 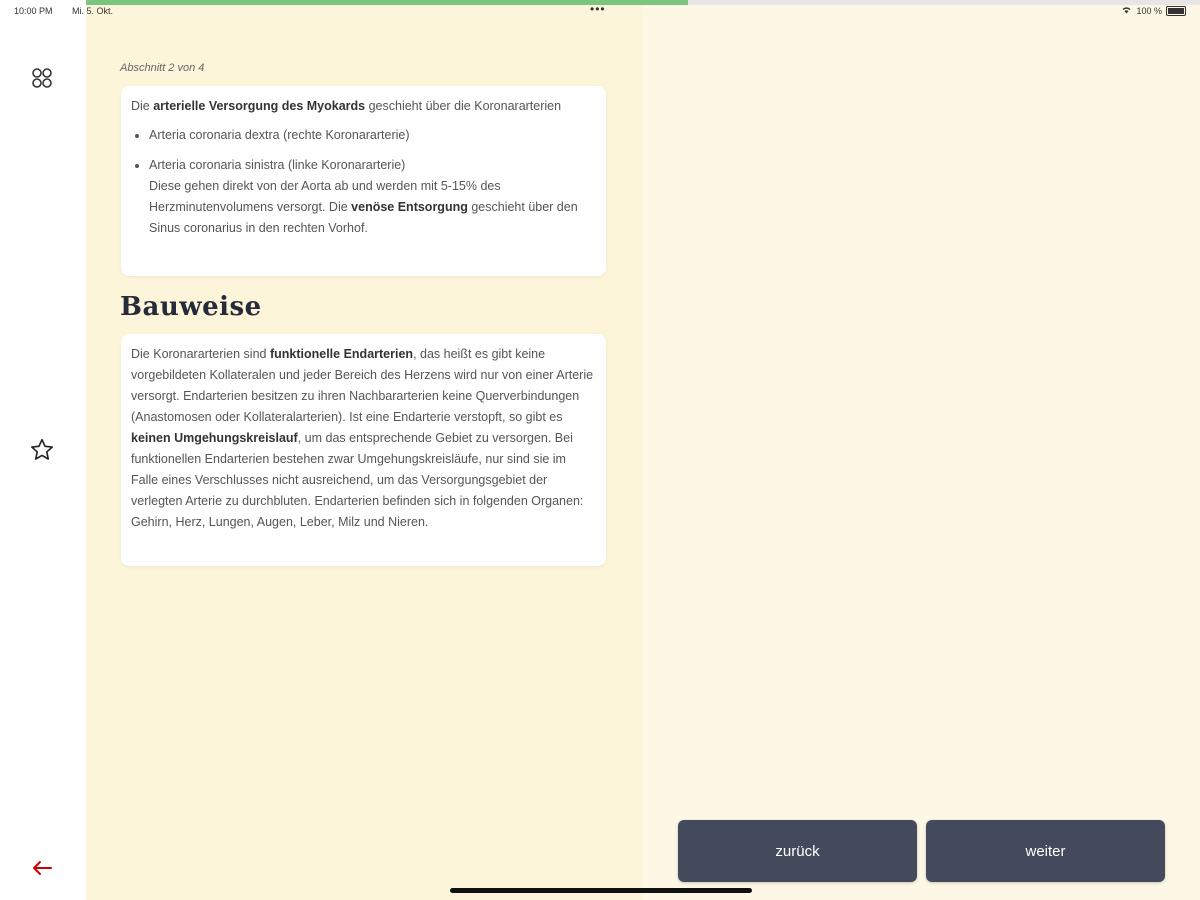 What do you see at coordinates (214, 438) in the screenshot?
I see `bold-term: keinen Umgehungskreislauf` at bounding box center [214, 438].